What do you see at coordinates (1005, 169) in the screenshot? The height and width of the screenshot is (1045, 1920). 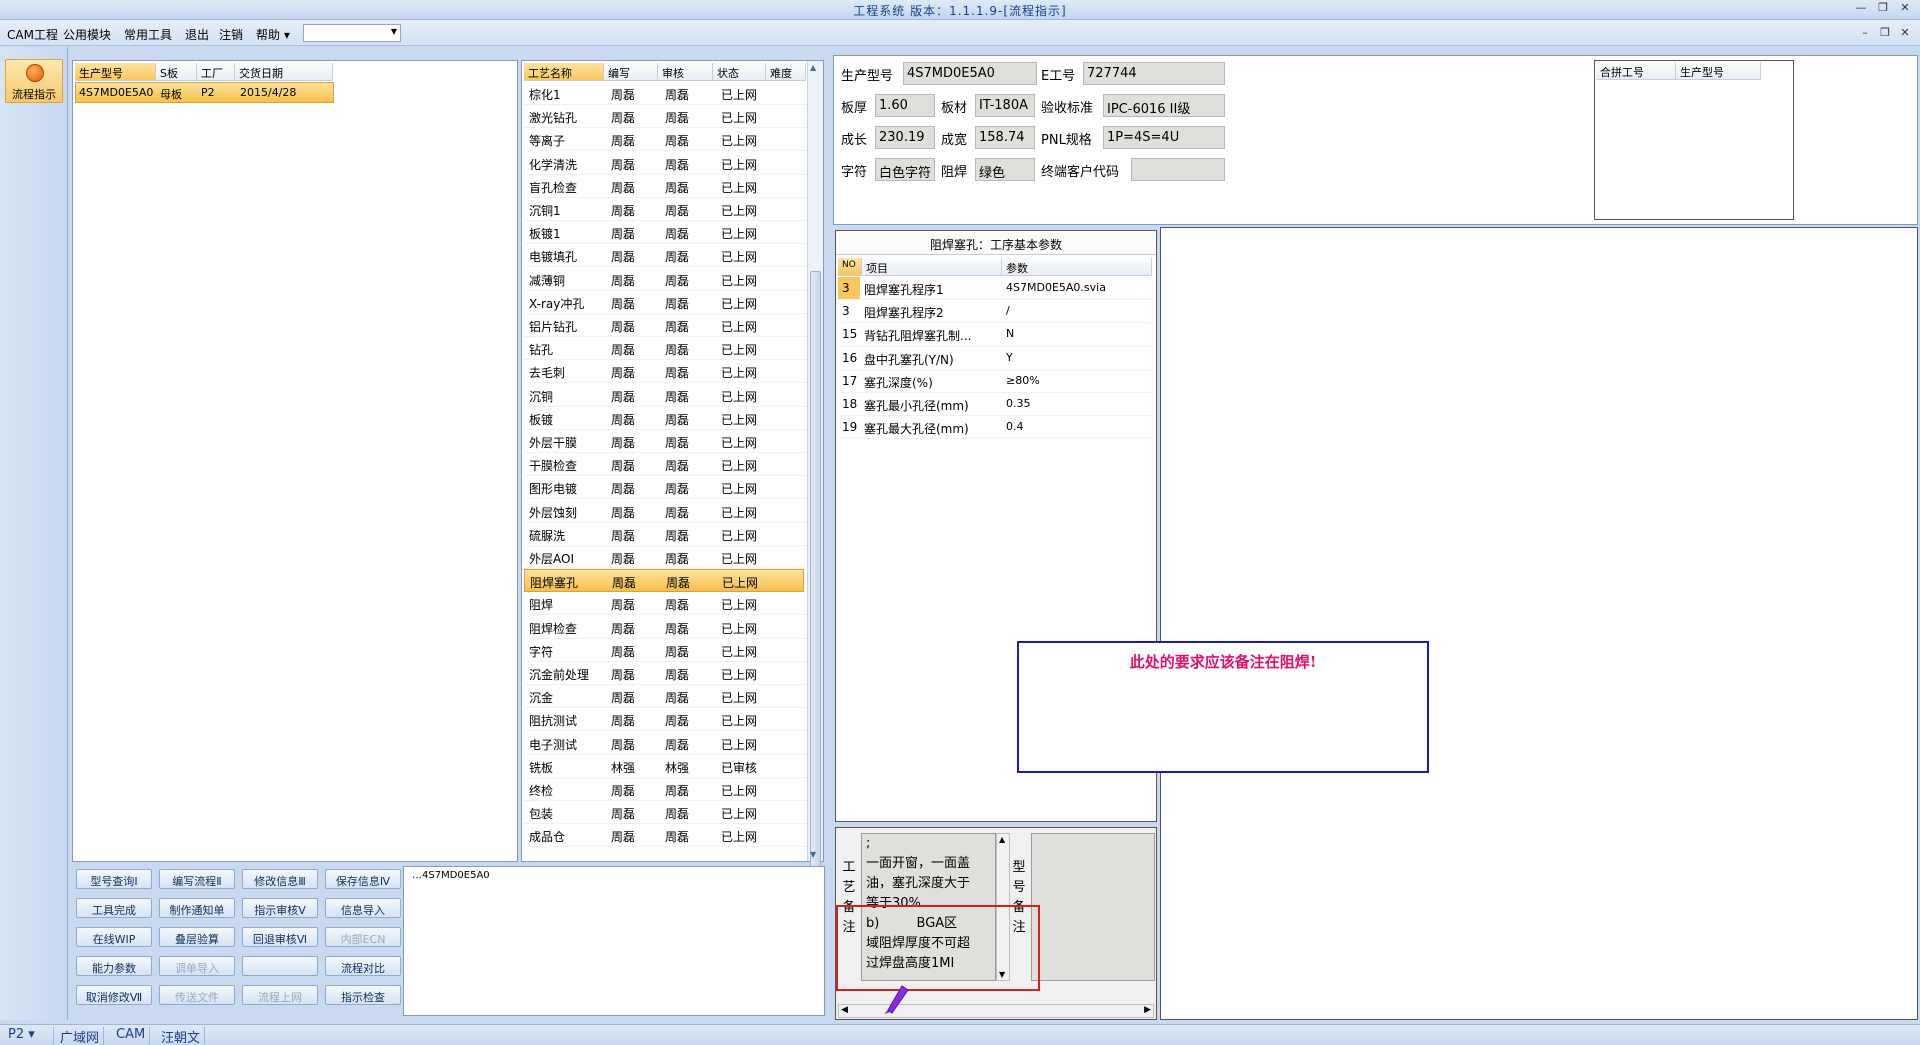 I see `field-mask: 绿色` at bounding box center [1005, 169].